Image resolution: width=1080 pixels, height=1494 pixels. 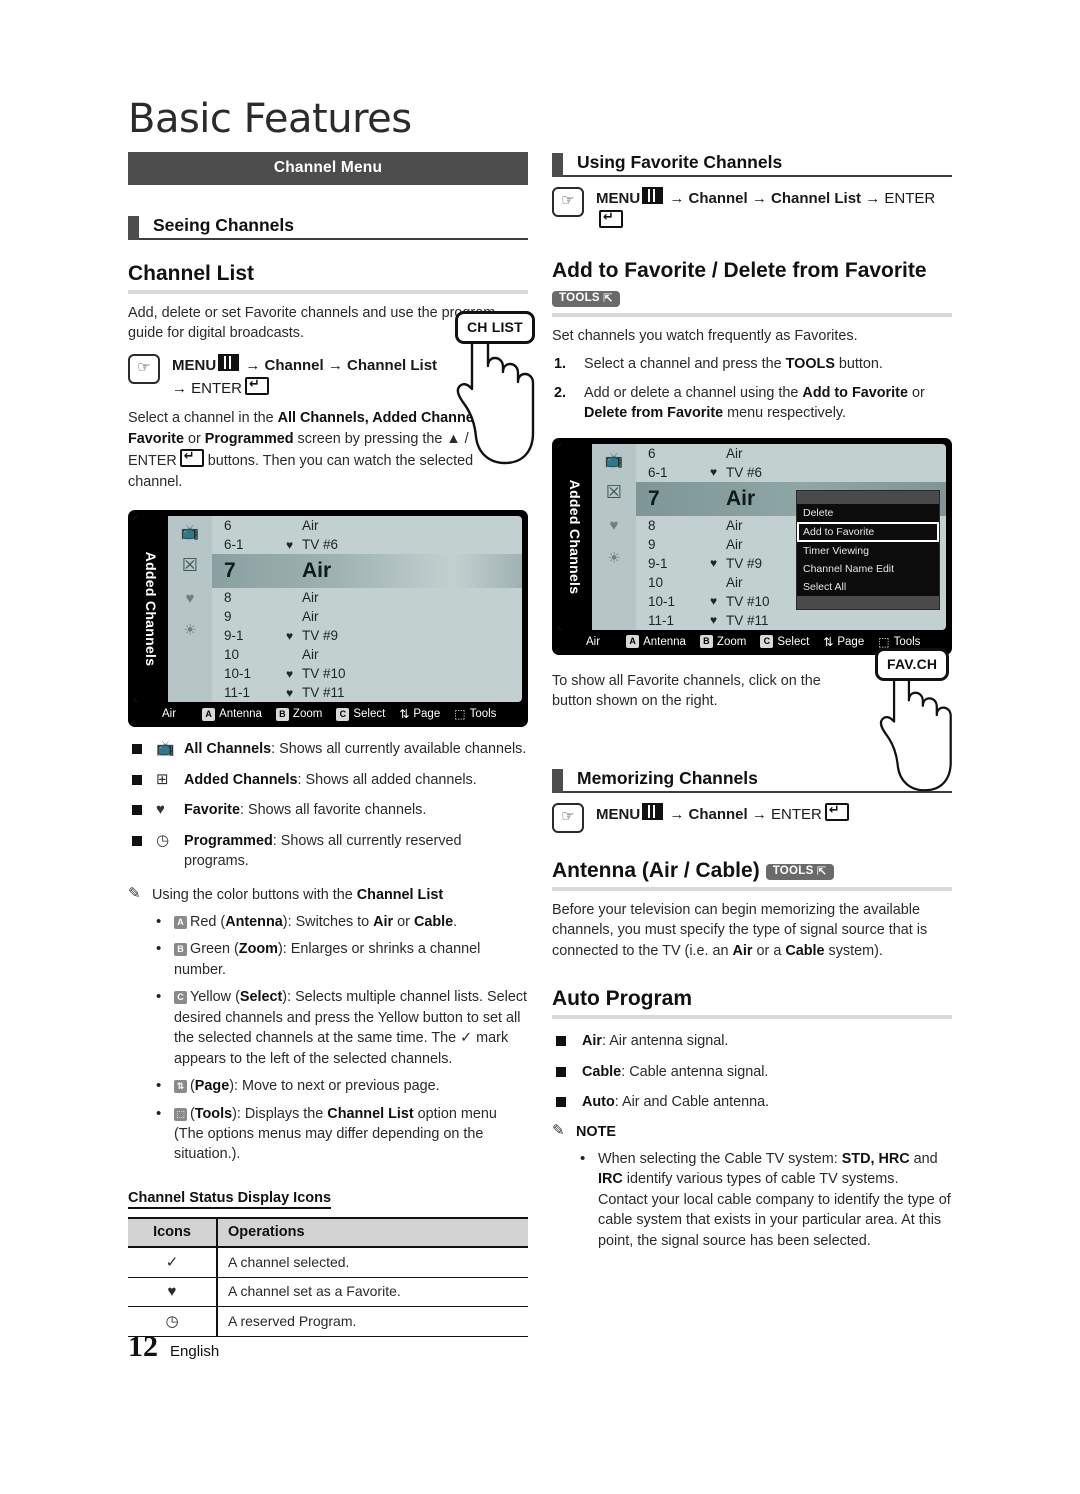 What do you see at coordinates (752, 210) in the screenshot?
I see `favorite-menu-path: ☞ MENU → Channel → Channel List → ENTER` at bounding box center [752, 210].